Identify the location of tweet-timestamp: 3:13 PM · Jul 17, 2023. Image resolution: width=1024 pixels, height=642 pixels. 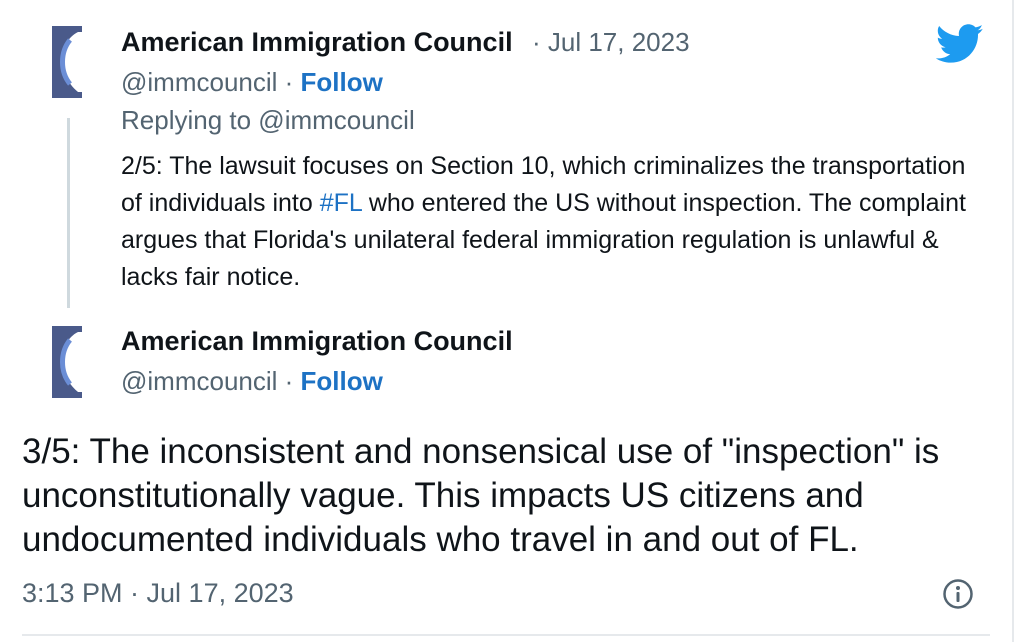
(158, 593).